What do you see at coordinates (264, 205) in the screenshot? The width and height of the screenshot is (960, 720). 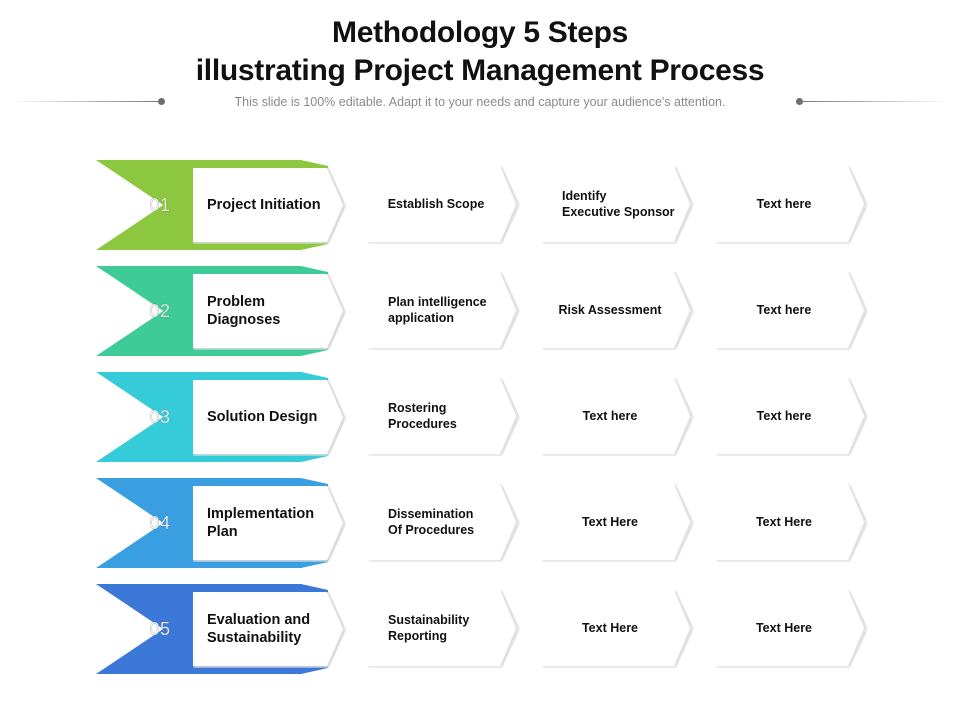 I see `phase-title-text: Project Initiation` at bounding box center [264, 205].